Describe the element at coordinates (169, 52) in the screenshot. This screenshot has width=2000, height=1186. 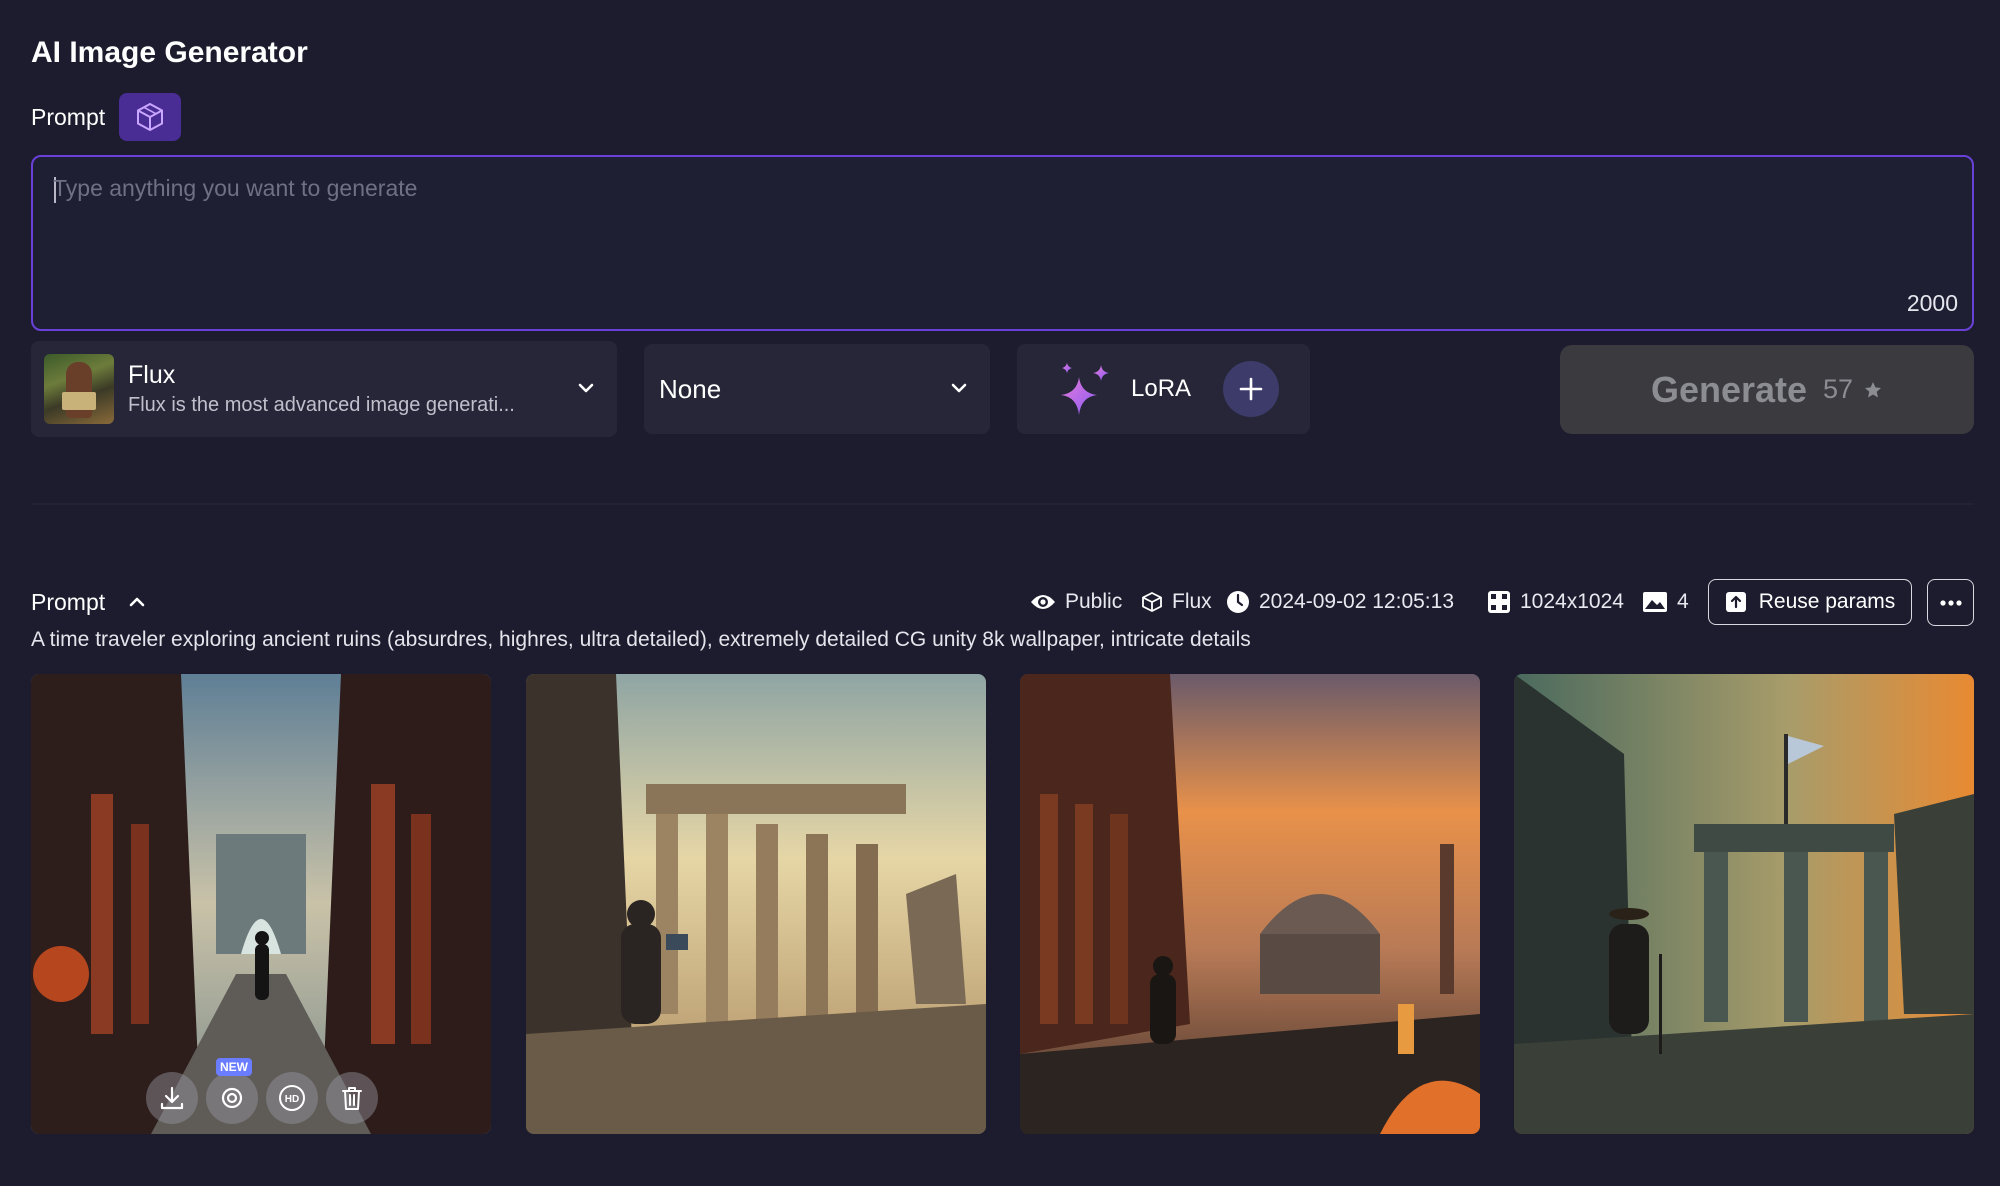
I see `page-title: AI Image Generator` at that location.